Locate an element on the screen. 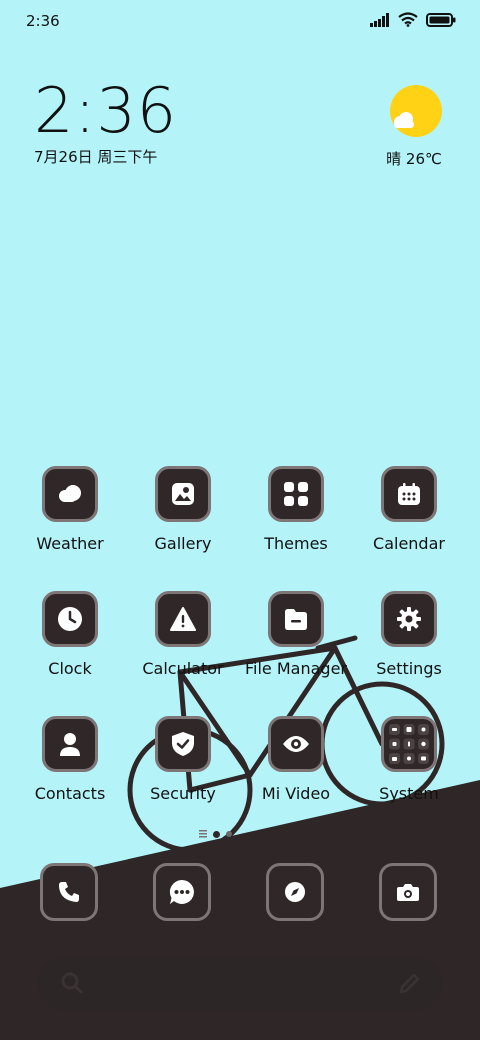  app-label: Themes is located at coordinates (296, 543).